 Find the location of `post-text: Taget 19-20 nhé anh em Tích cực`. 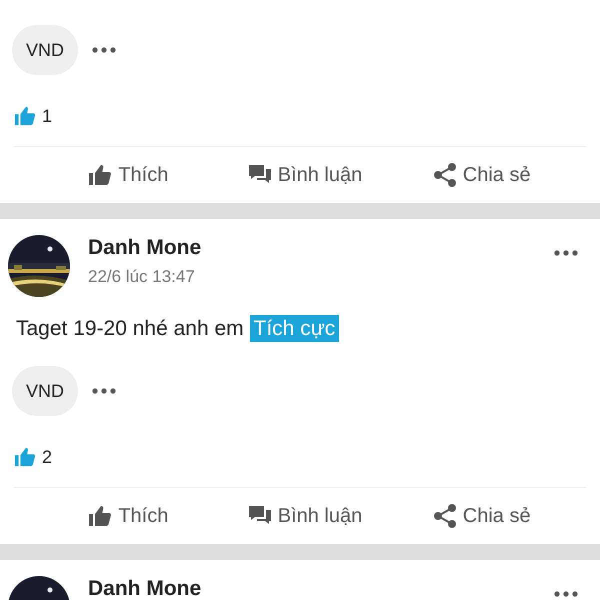

post-text: Taget 19-20 nhé anh em Tích cực is located at coordinates (300, 319).